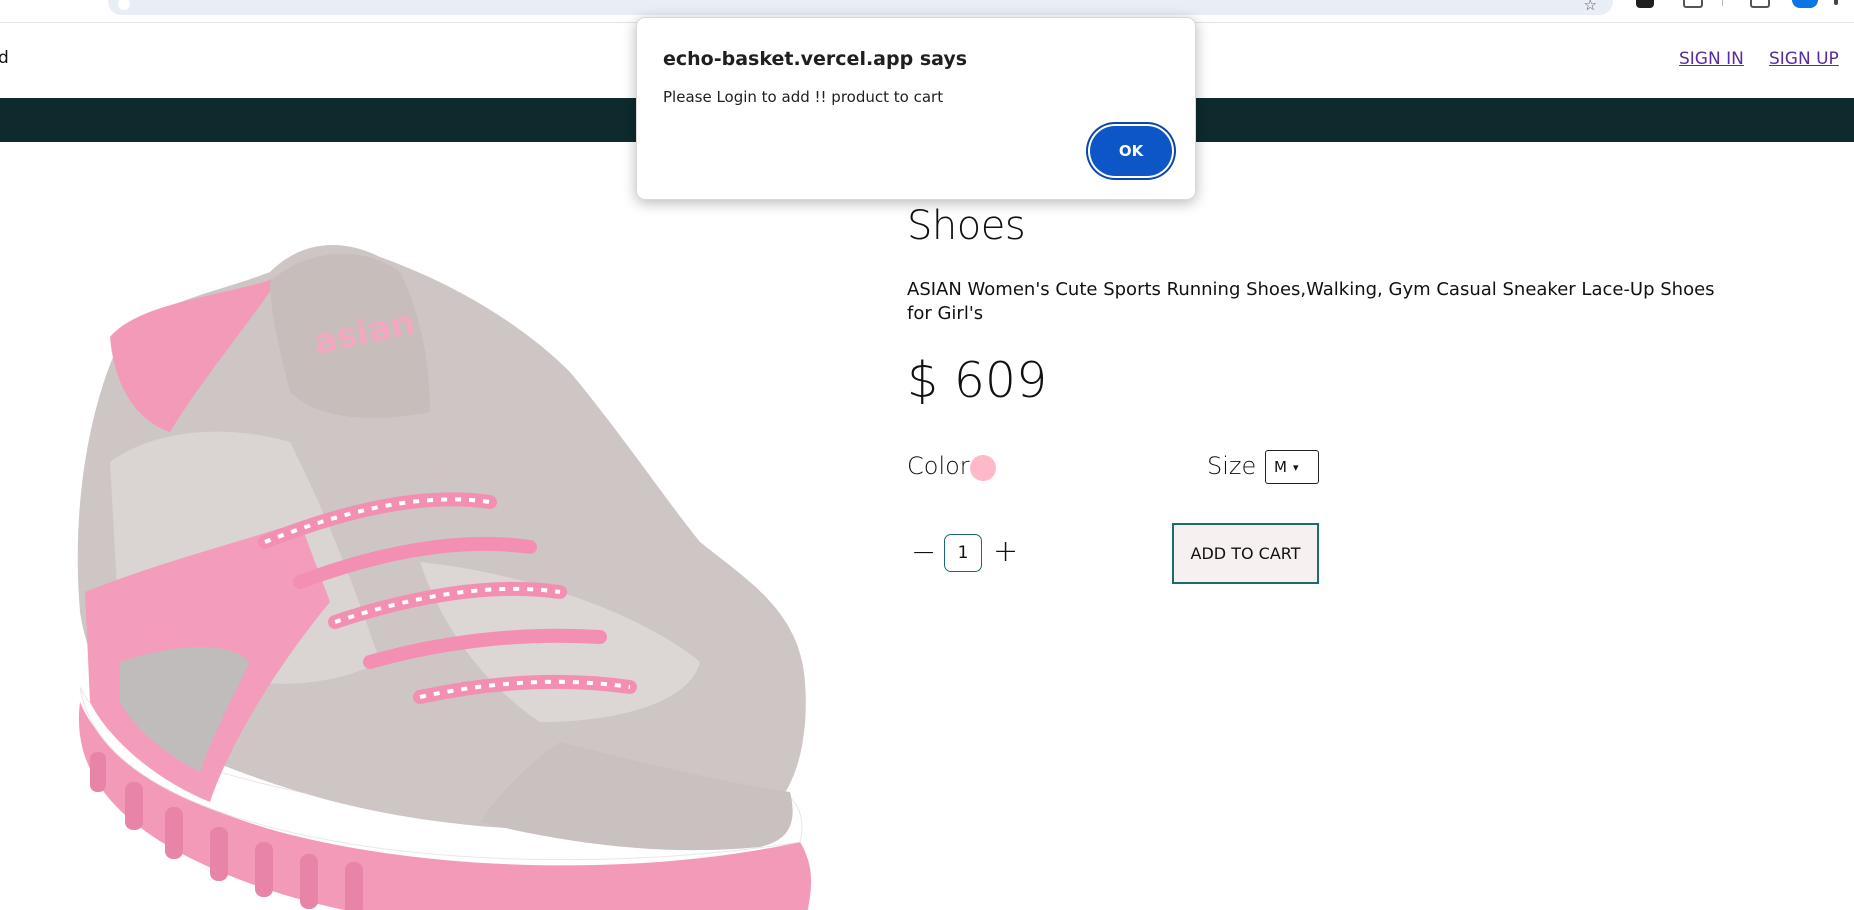  I want to click on sign-up-link: SIGN UP, so click(1804, 59).